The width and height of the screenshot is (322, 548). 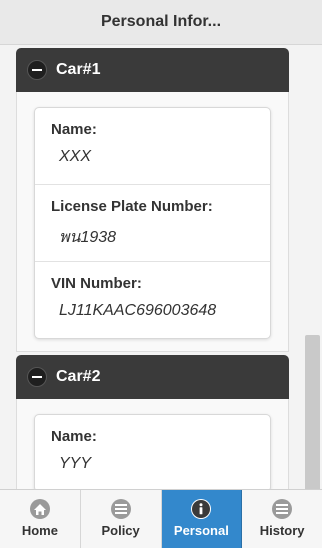 I want to click on tab-label: Personal, so click(x=201, y=530).